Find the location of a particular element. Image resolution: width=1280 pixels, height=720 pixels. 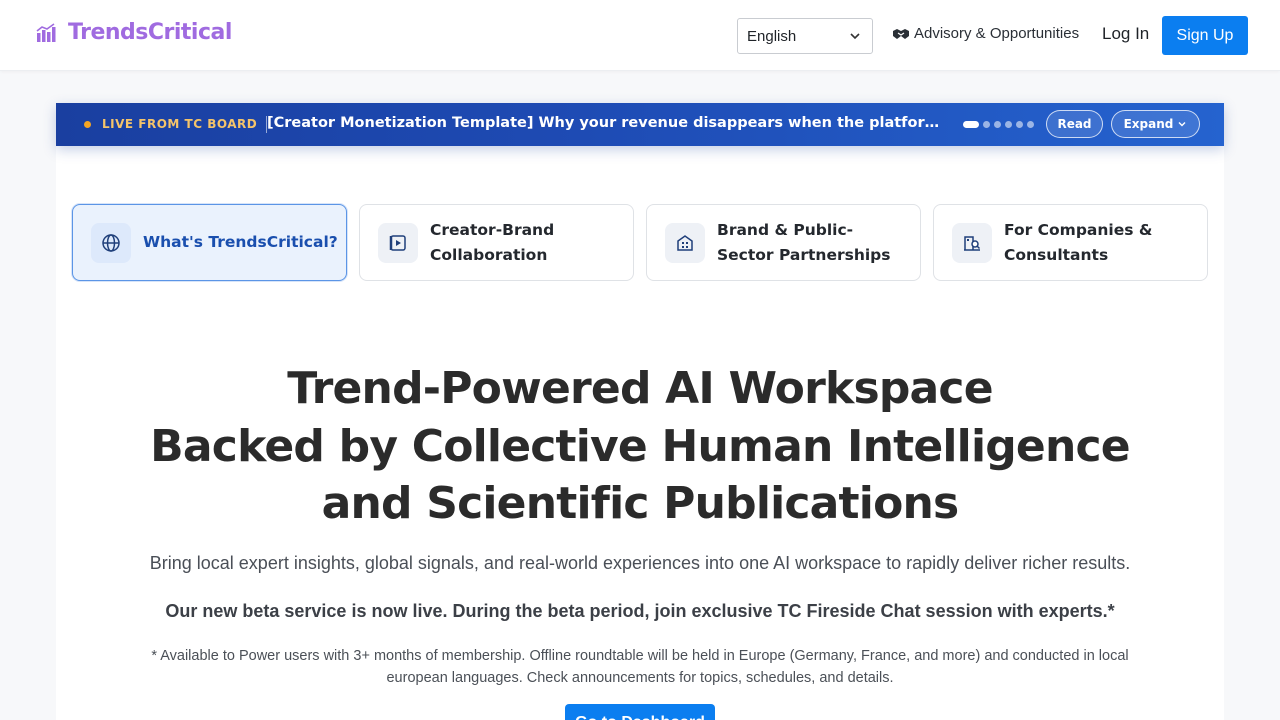

language-value: English is located at coordinates (772, 36).